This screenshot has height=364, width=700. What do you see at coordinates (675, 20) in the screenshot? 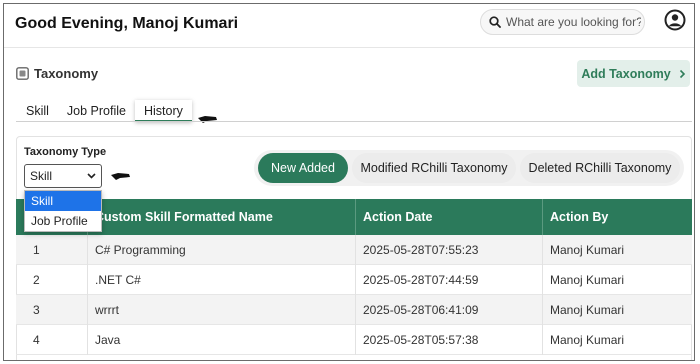
I see `user-avatar-icon` at bounding box center [675, 20].